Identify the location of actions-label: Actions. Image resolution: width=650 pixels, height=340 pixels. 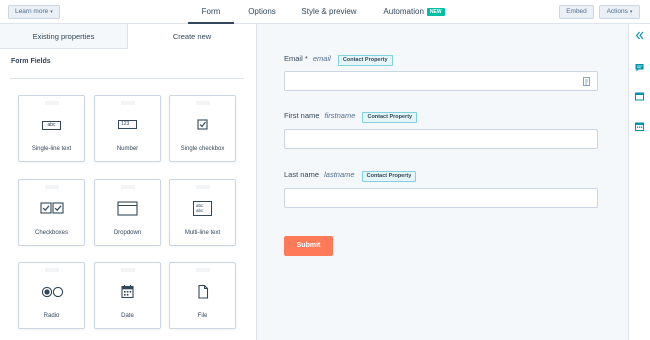
(617, 11).